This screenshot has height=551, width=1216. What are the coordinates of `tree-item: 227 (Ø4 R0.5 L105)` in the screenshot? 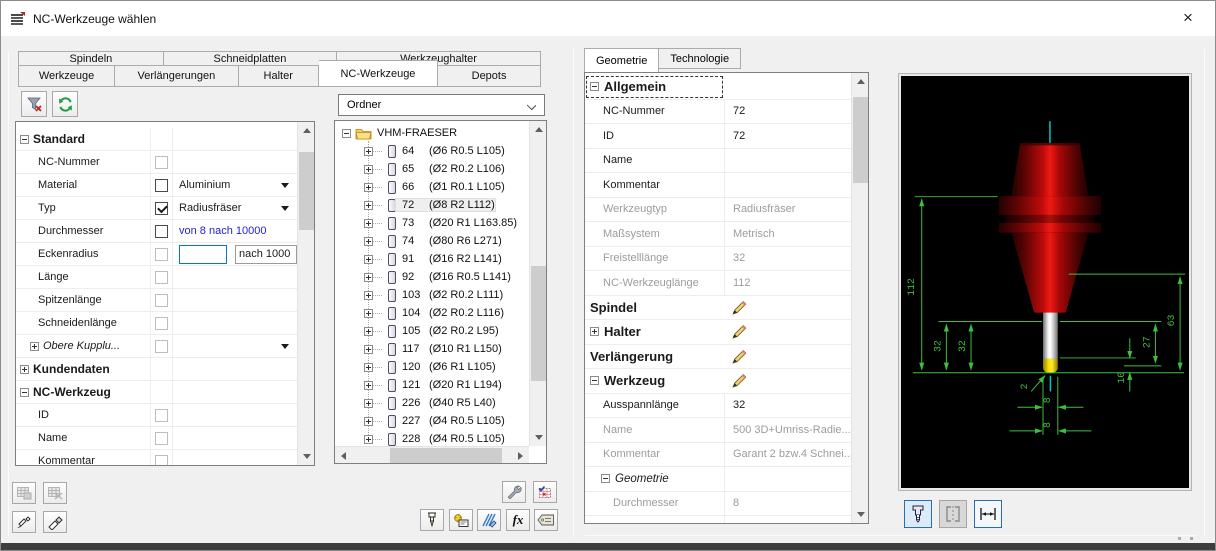 It's located at (433, 421).